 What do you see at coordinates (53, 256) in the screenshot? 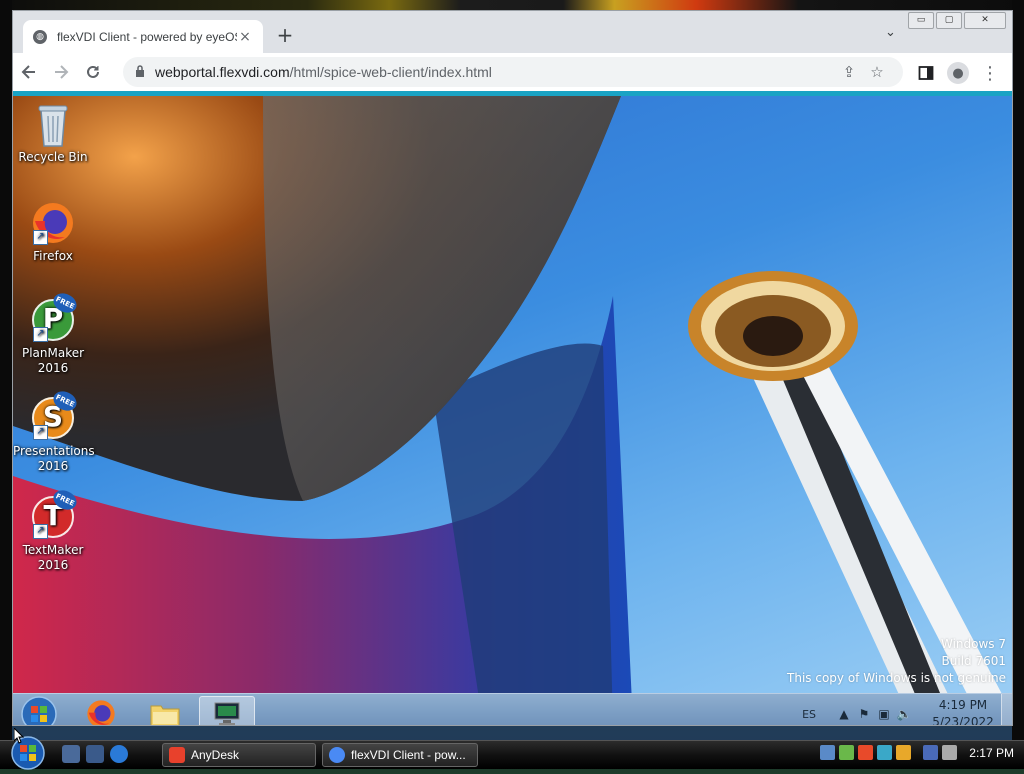
I see `desktop-icon-label: Firefox` at bounding box center [53, 256].